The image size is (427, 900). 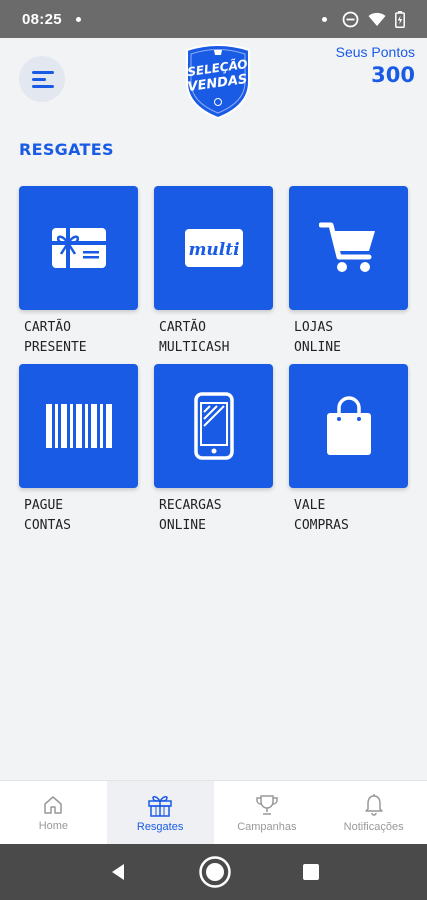 I want to click on system-nav-bar, so click(x=213, y=872).